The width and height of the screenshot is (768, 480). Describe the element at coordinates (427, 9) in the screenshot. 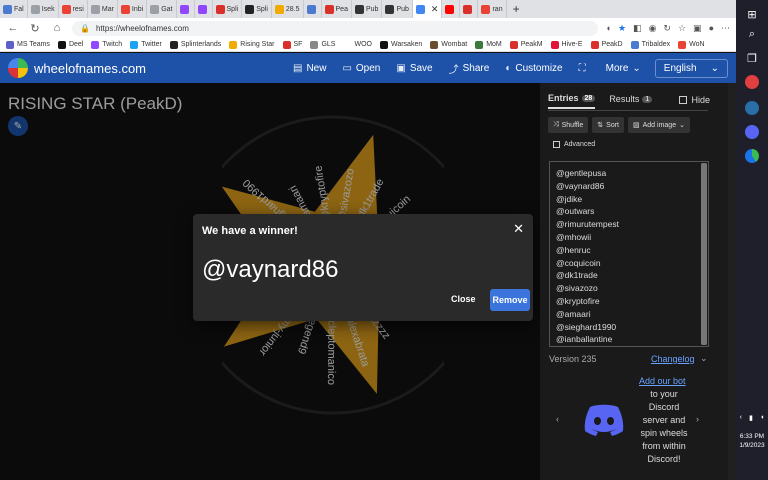

I see `browser-tab: ✕` at that location.